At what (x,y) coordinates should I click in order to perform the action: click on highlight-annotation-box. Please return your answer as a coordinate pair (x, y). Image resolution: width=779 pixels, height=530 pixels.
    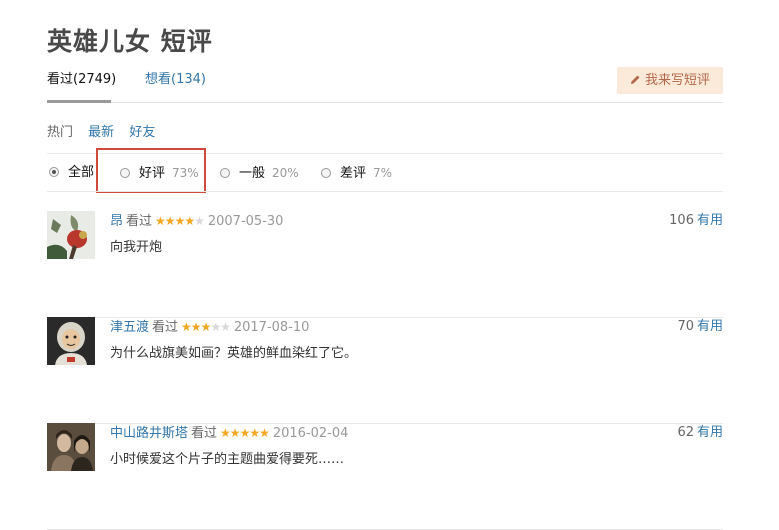
    Looking at the image, I should click on (151, 170).